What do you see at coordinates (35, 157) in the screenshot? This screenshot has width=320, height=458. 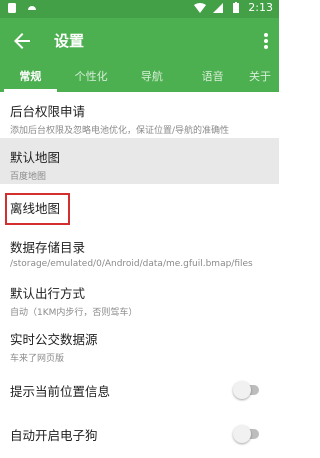 I see `setting-title: 默认地图` at bounding box center [35, 157].